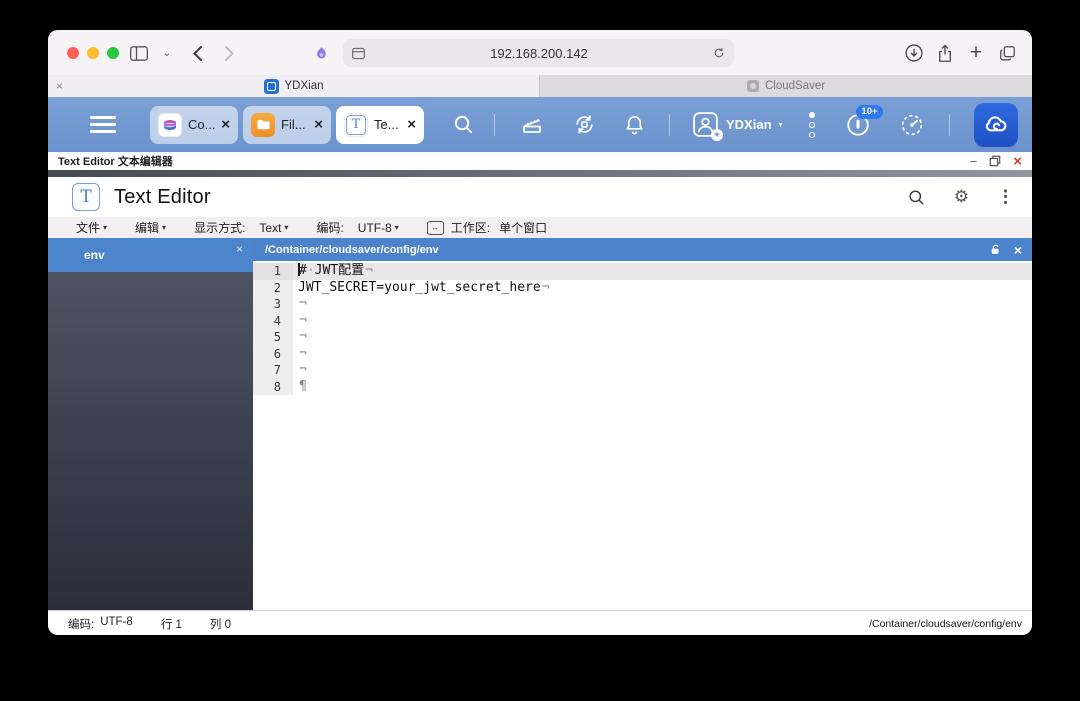  I want to click on editor-more-icon: ⋮, so click(1005, 197).